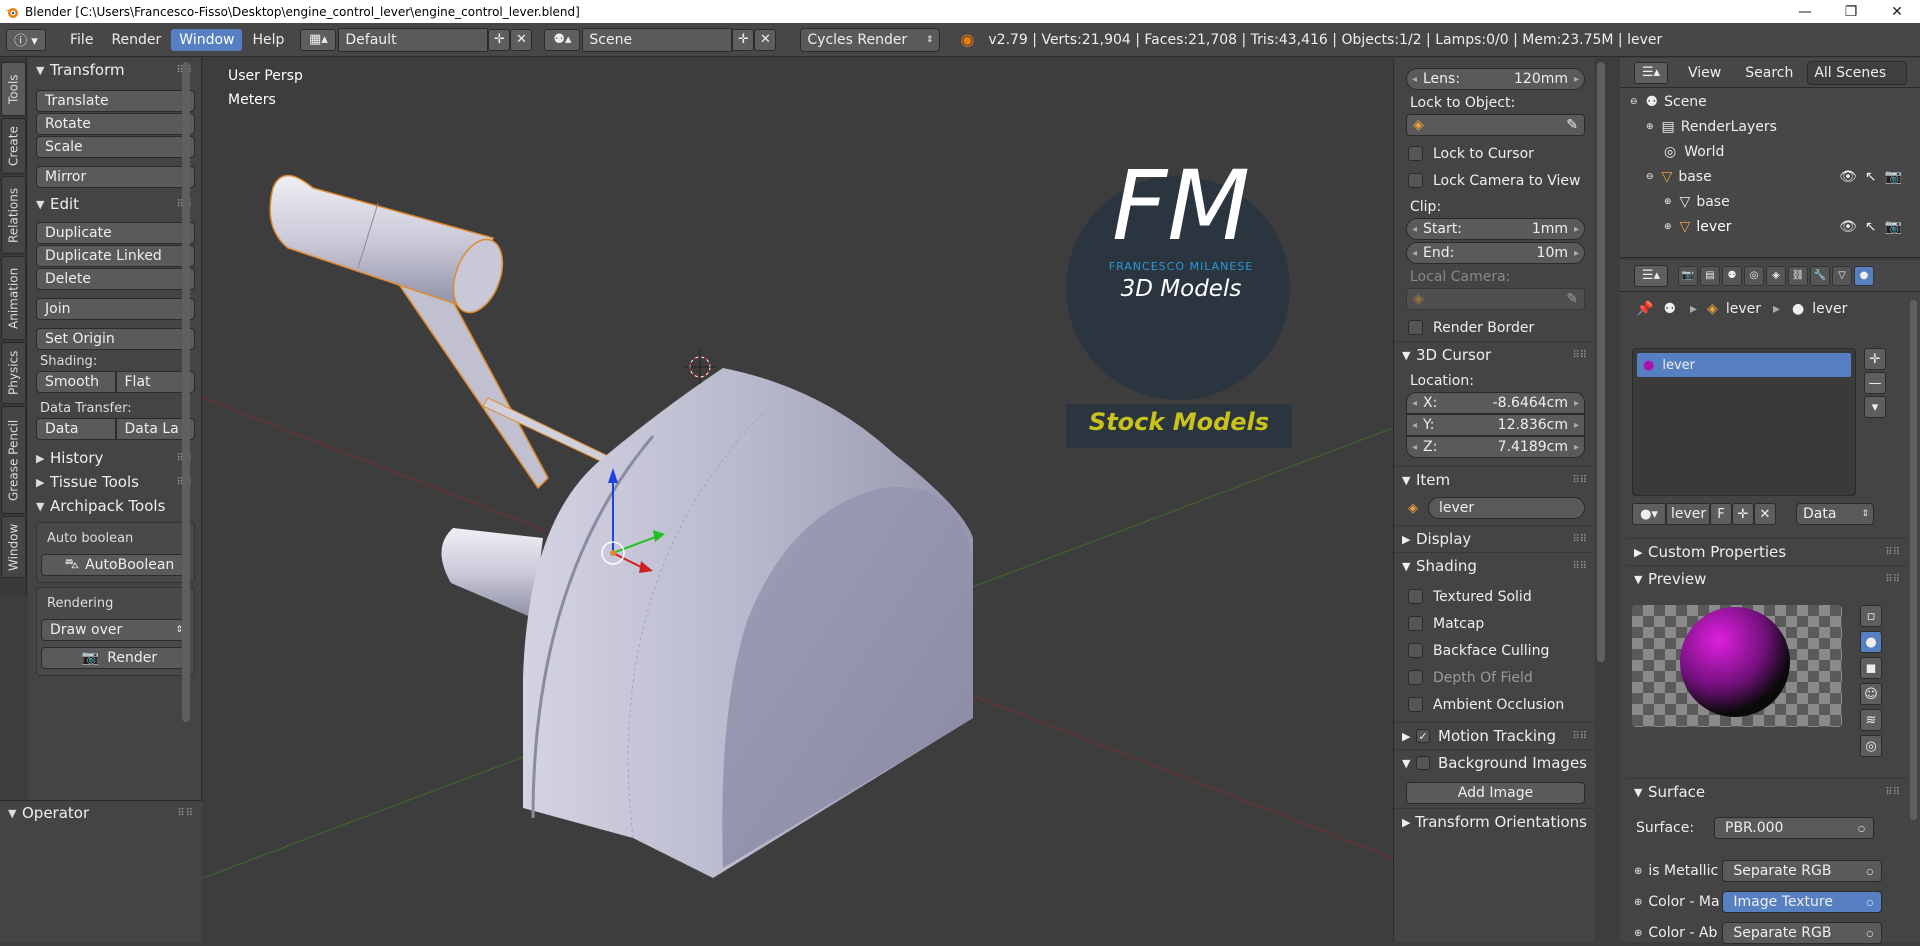 Image resolution: width=1920 pixels, height=946 pixels. What do you see at coordinates (1829, 309) in the screenshot?
I see `breadcrumb-material: lever` at bounding box center [1829, 309].